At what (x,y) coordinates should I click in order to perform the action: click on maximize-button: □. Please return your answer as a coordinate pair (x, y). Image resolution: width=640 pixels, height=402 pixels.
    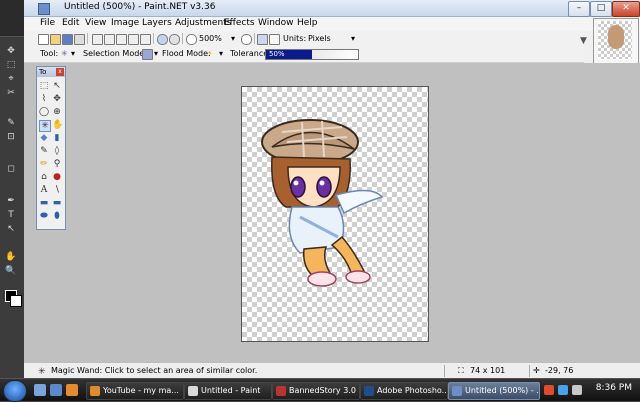
    Looking at the image, I should click on (601, 9).